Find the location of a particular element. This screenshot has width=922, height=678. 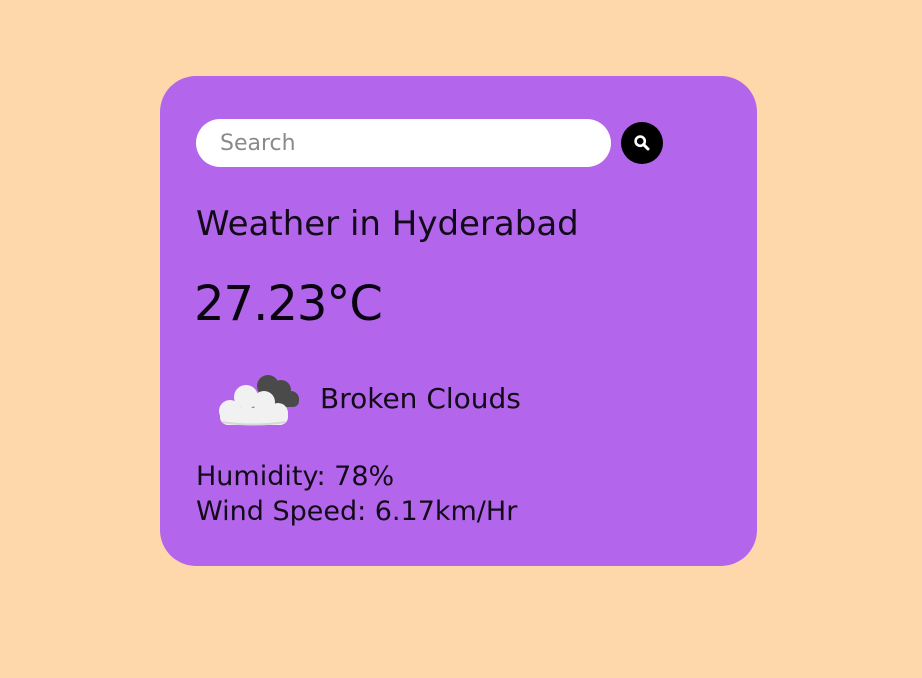

broken-clouds-icon is located at coordinates (259, 400).